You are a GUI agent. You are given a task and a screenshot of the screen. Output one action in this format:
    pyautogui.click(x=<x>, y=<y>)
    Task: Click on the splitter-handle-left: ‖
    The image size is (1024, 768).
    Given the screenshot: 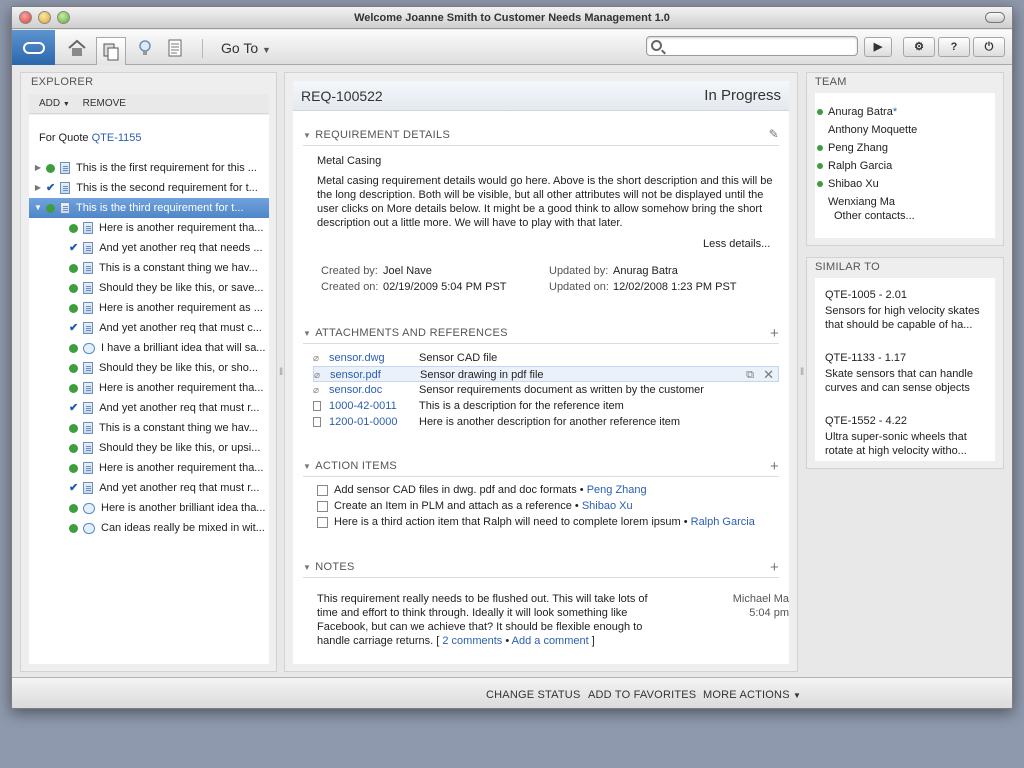 What is the action you would take?
    pyautogui.click(x=281, y=372)
    